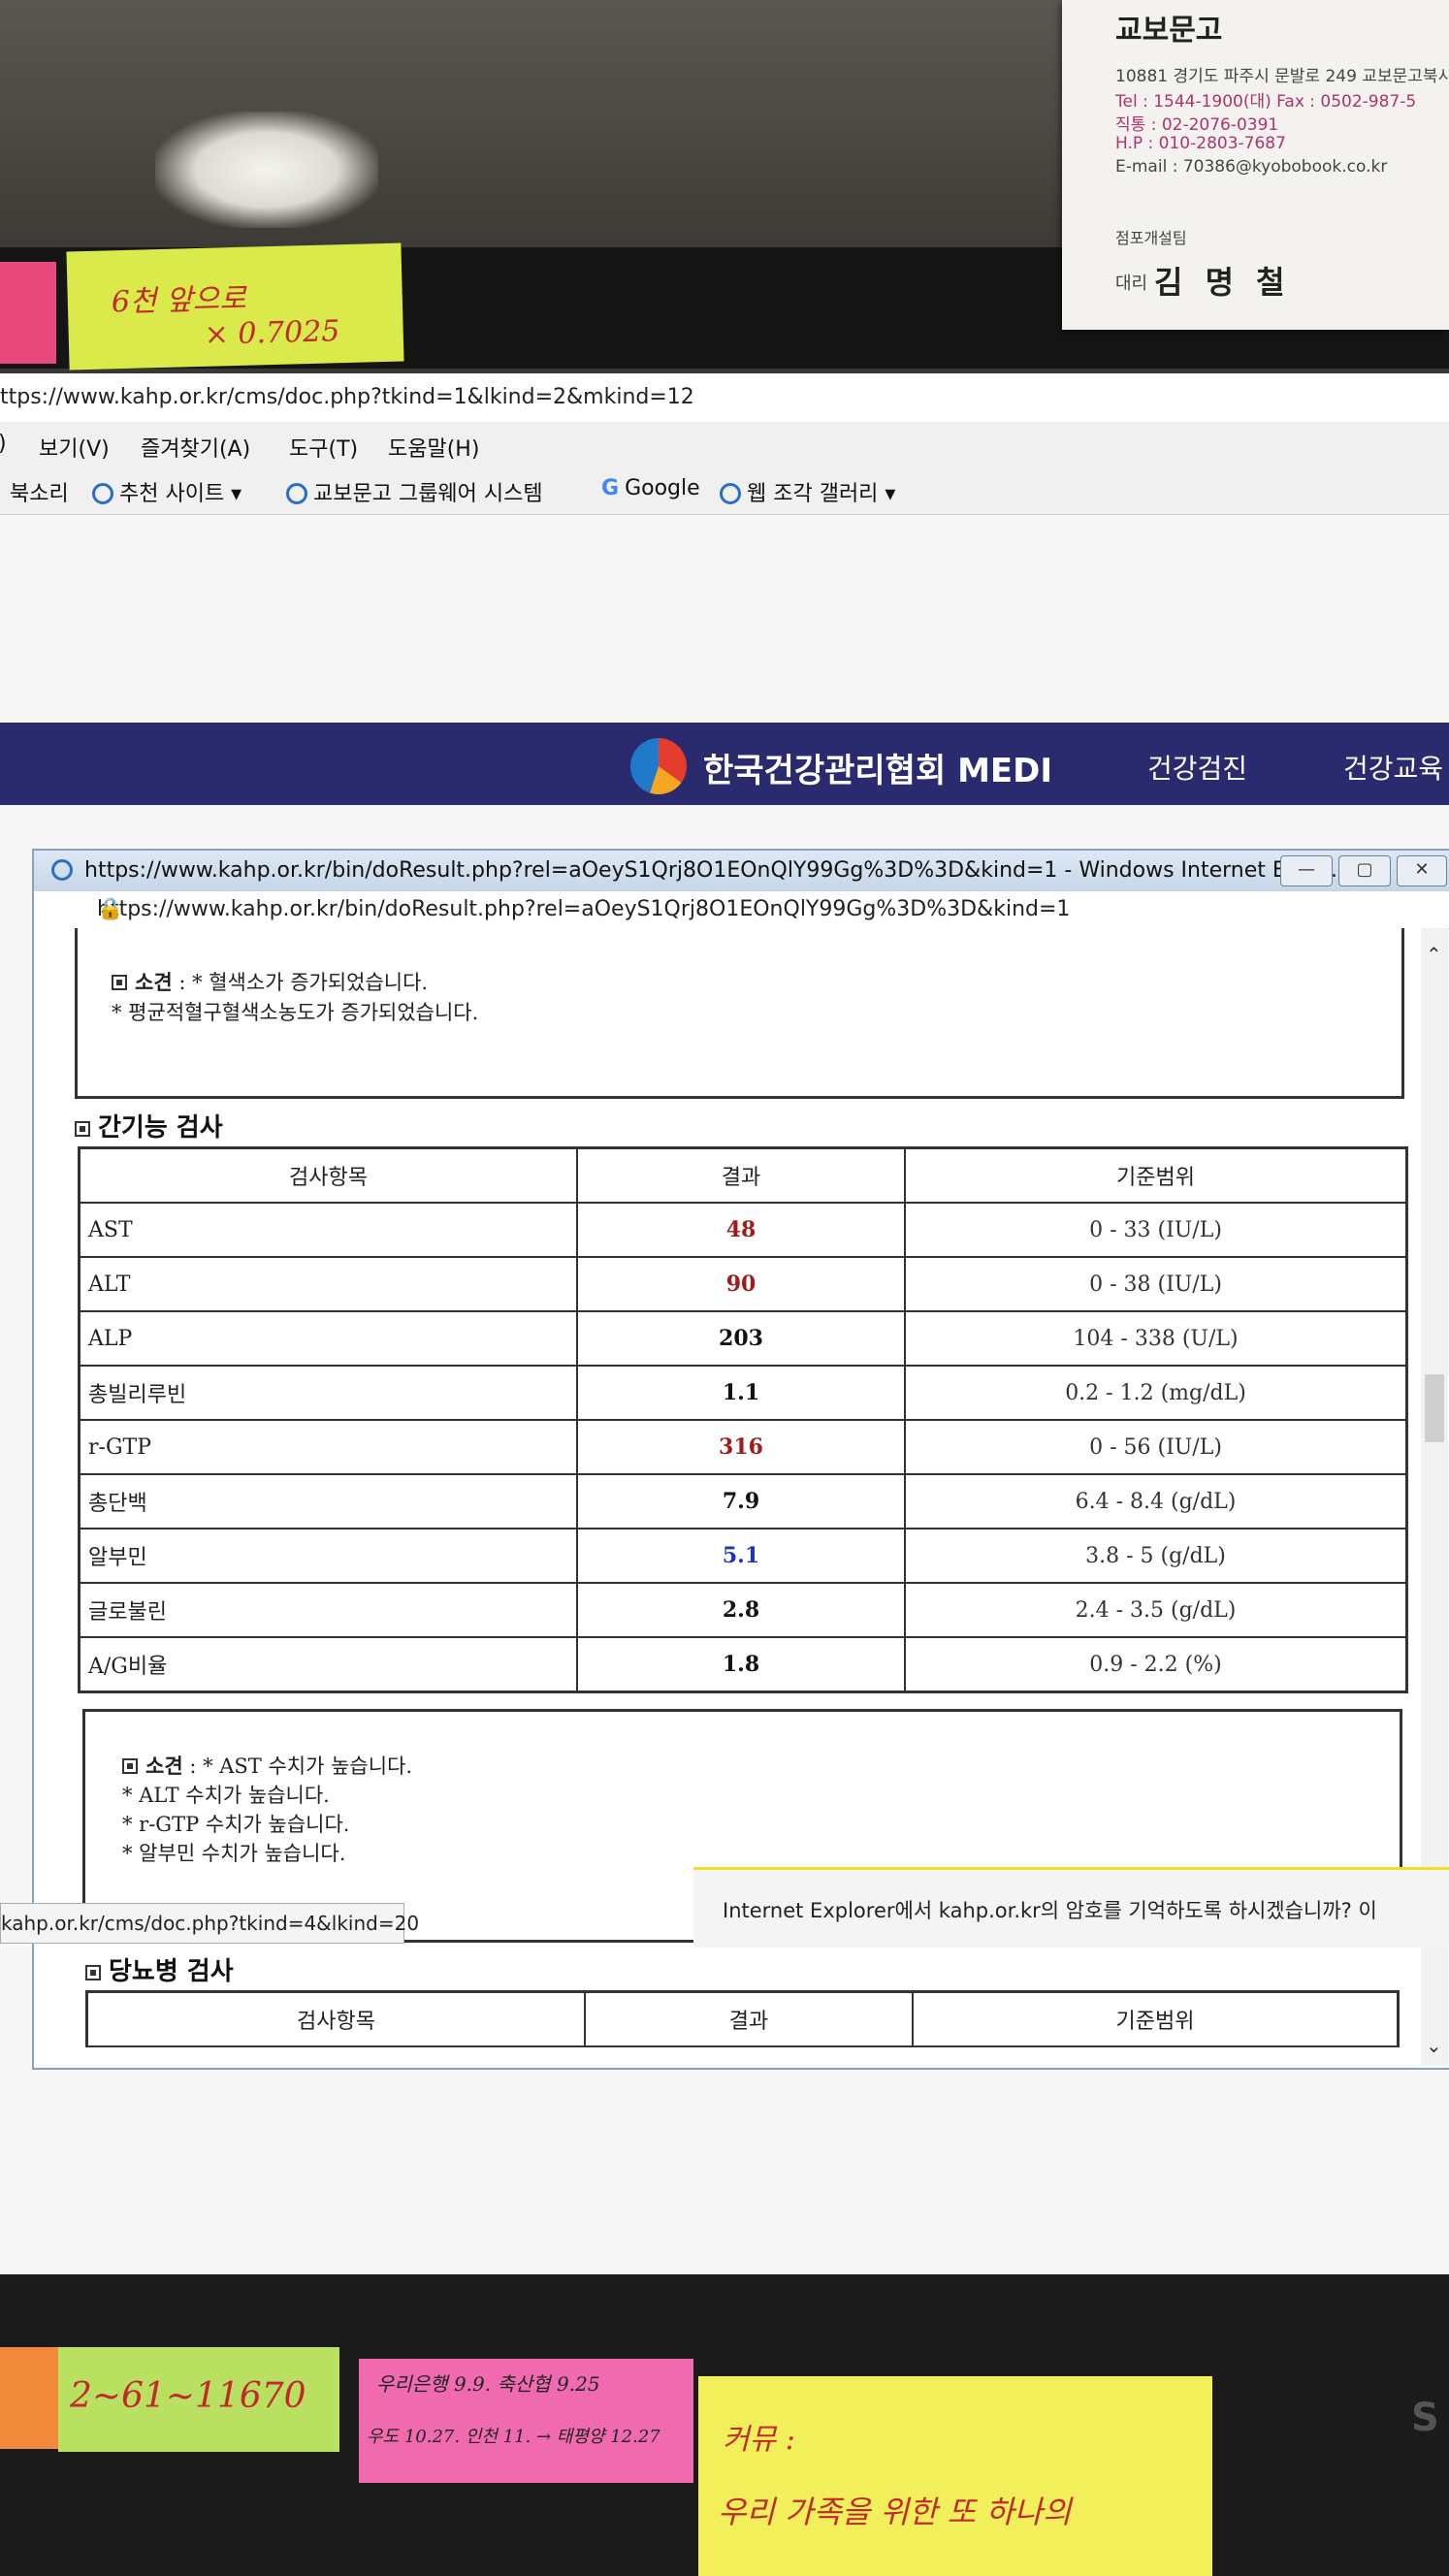 This screenshot has width=1449, height=2576. Describe the element at coordinates (955, 2476) in the screenshot. I see `sticky-note-yellow: 커뮤 : 우리 가족을 위한 또 하나의` at that location.